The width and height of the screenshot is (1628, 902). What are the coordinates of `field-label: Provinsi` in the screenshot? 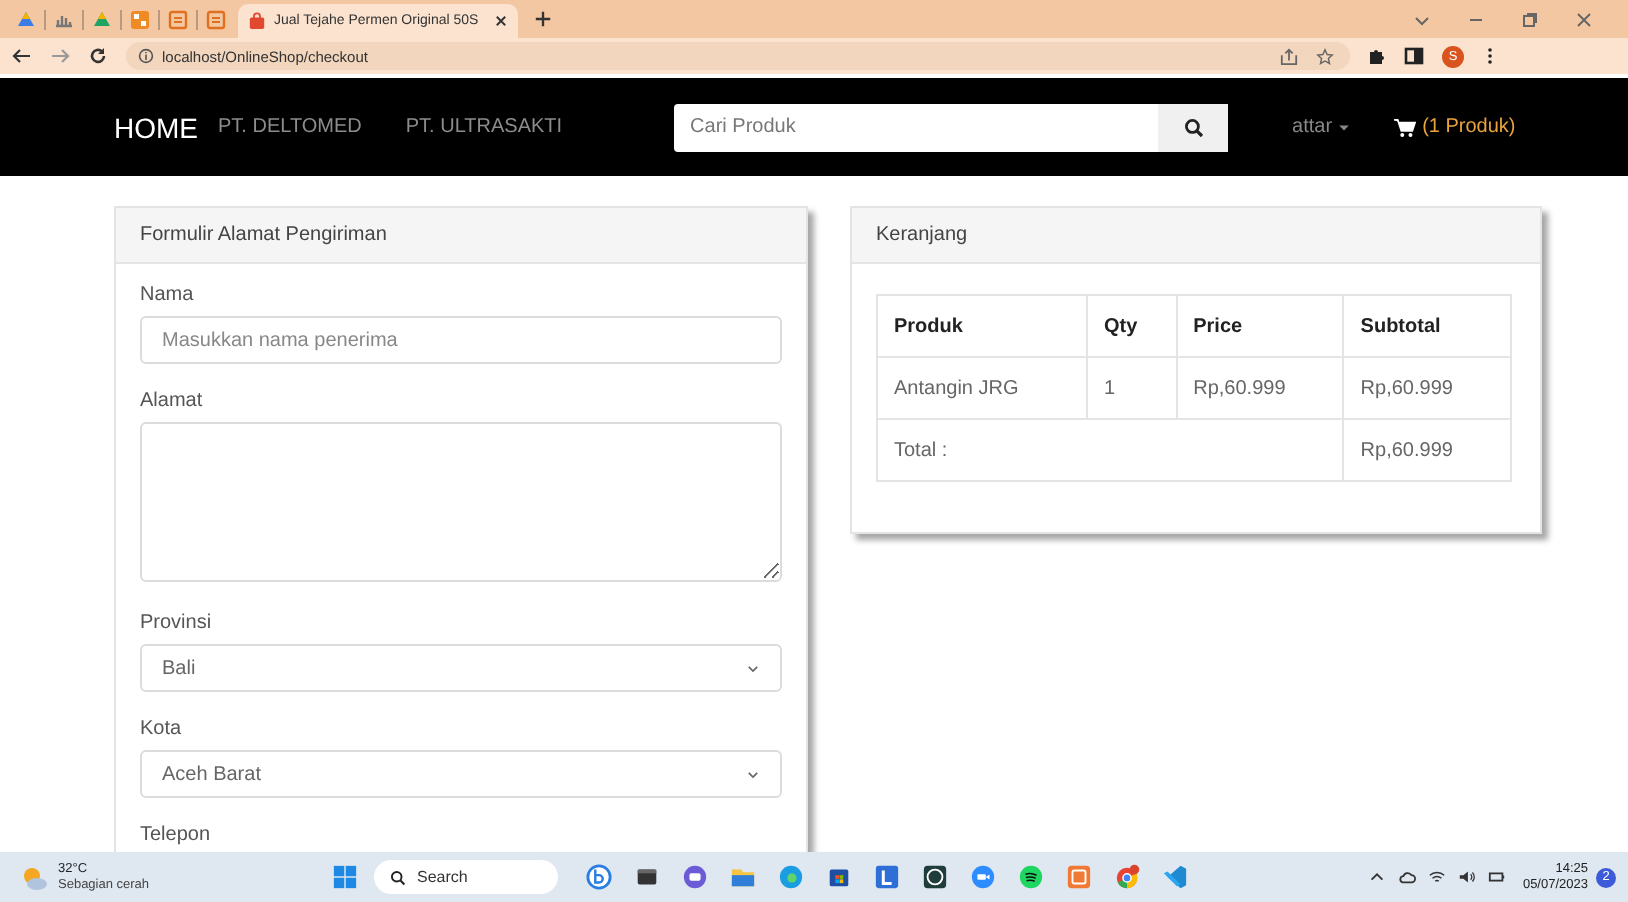 It's located at (177, 623).